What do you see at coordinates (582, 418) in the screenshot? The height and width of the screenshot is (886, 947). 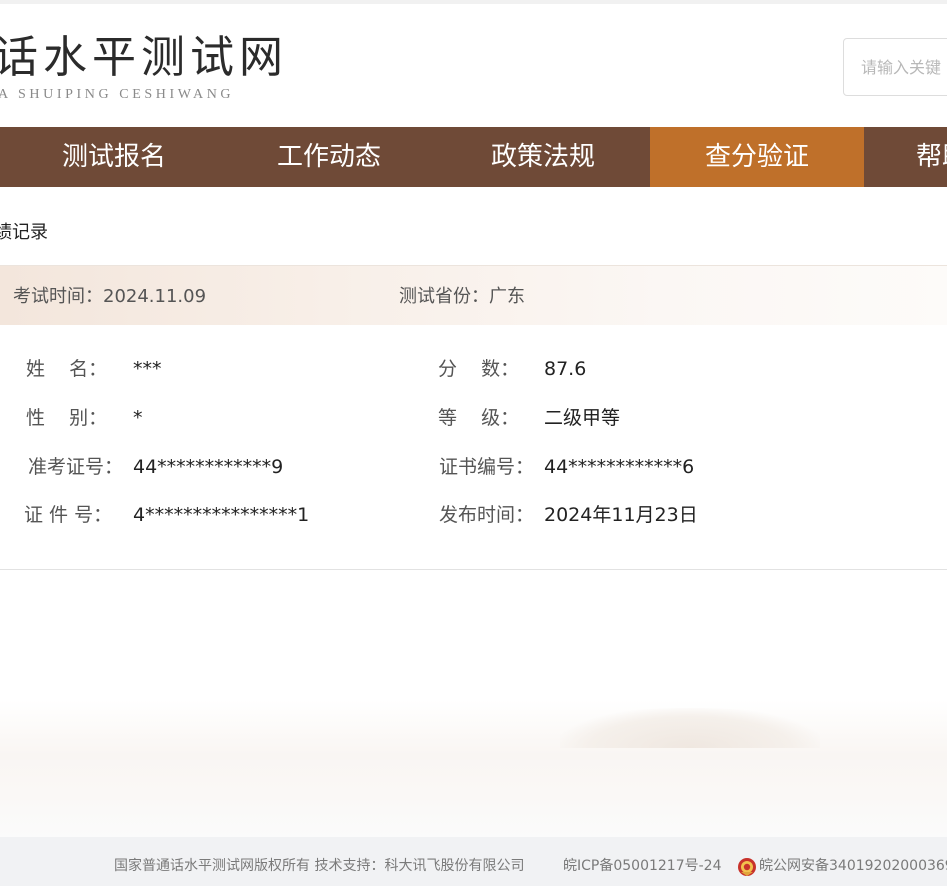 I see `grade-value: 二级甲等` at bounding box center [582, 418].